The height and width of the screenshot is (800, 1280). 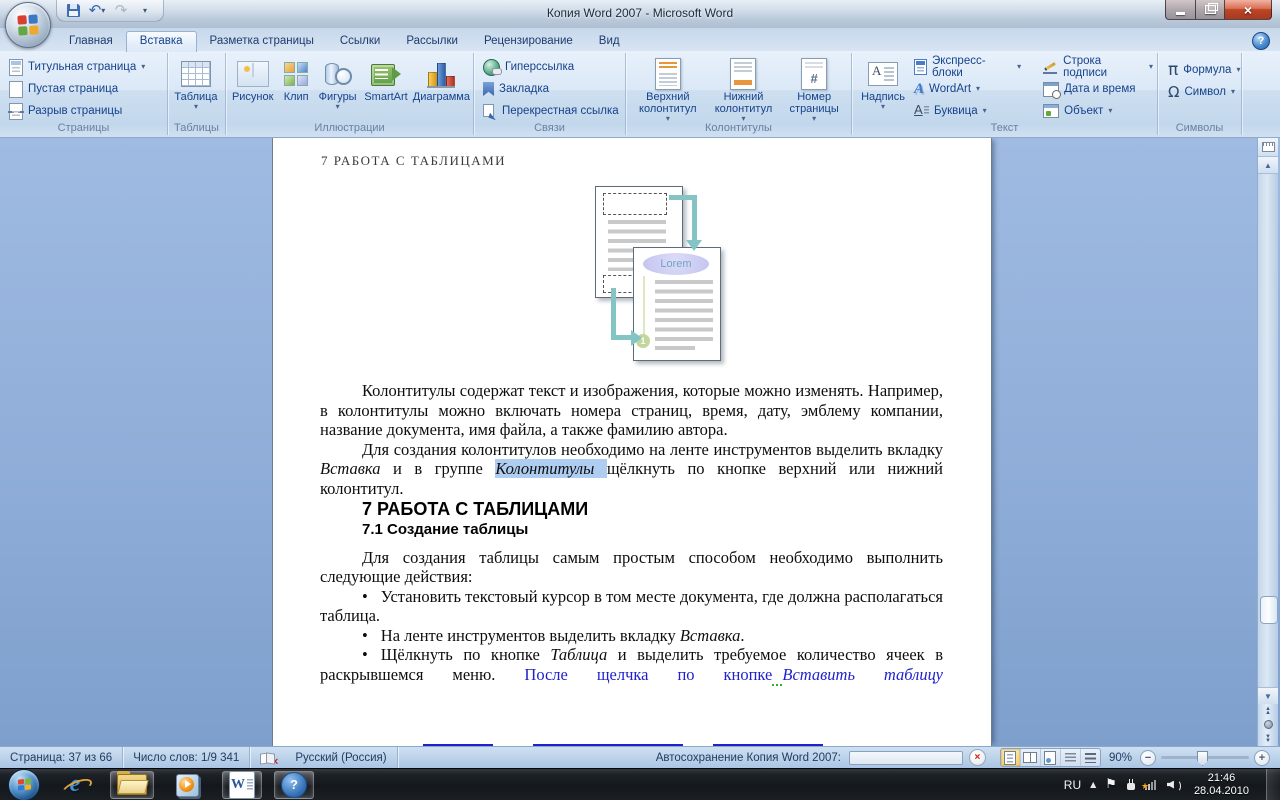 What do you see at coordinates (1202, 70) in the screenshot?
I see `equation-button: Формула ▾` at bounding box center [1202, 70].